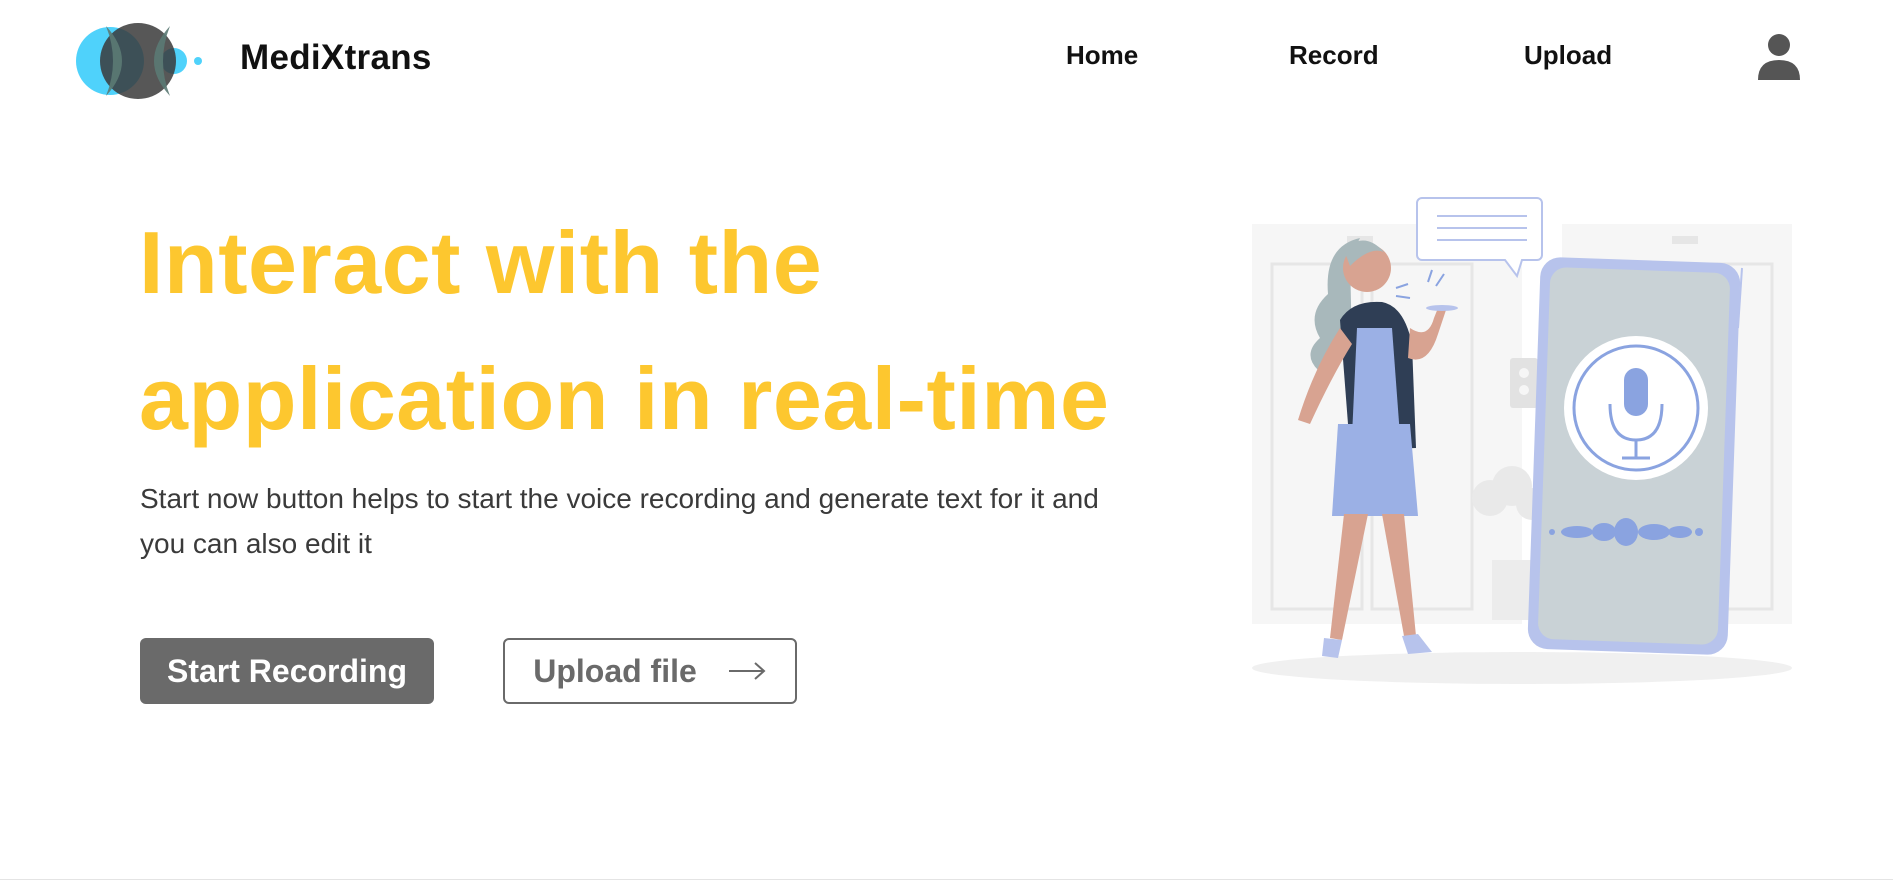 The width and height of the screenshot is (1893, 882). What do you see at coordinates (615, 670) in the screenshot?
I see `upload-file-button-label: Upload file` at bounding box center [615, 670].